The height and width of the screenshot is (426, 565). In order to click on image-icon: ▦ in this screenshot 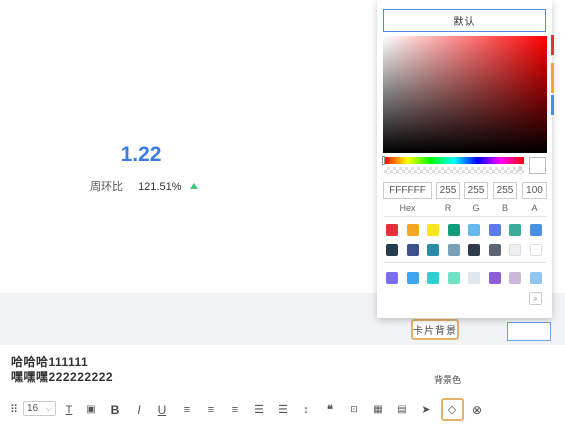, I will do `click(378, 409)`.